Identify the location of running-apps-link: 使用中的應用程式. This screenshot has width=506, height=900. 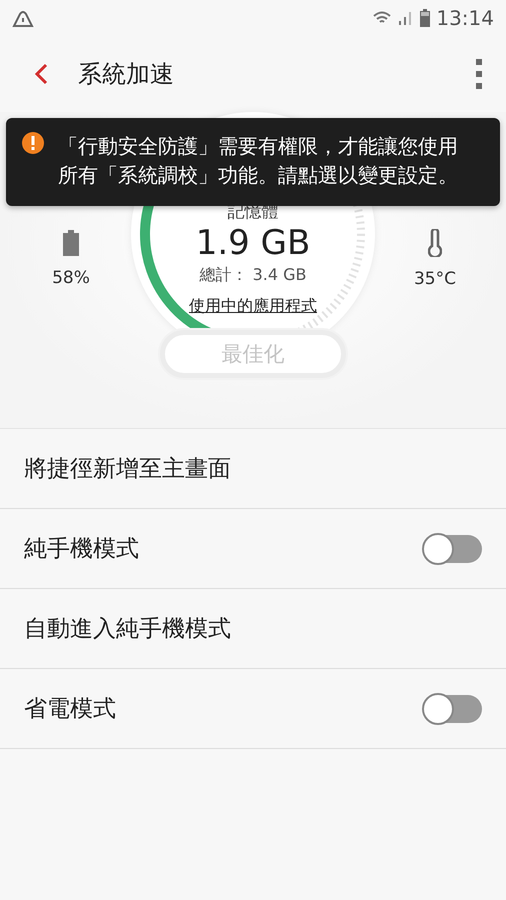
(253, 306).